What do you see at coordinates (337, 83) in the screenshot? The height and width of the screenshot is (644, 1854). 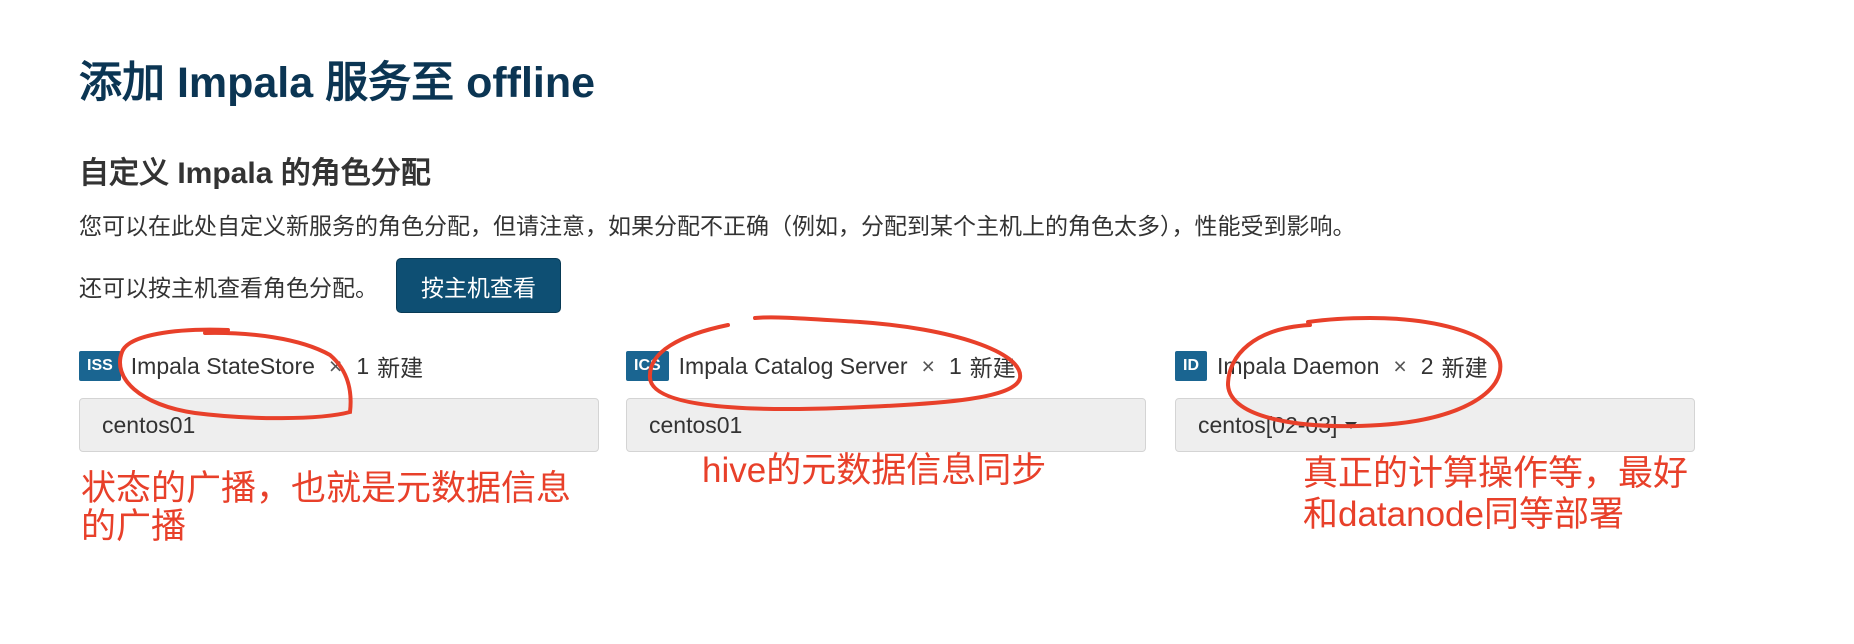 I see `page-title: 添加 Impala 服务至 offline` at bounding box center [337, 83].